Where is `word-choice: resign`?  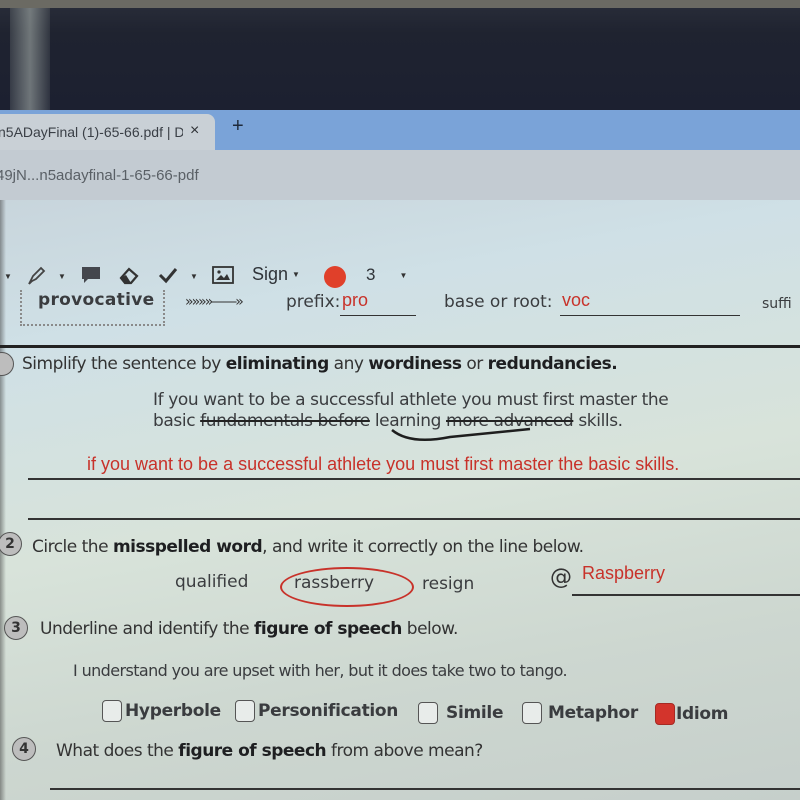
word-choice: resign is located at coordinates (448, 584).